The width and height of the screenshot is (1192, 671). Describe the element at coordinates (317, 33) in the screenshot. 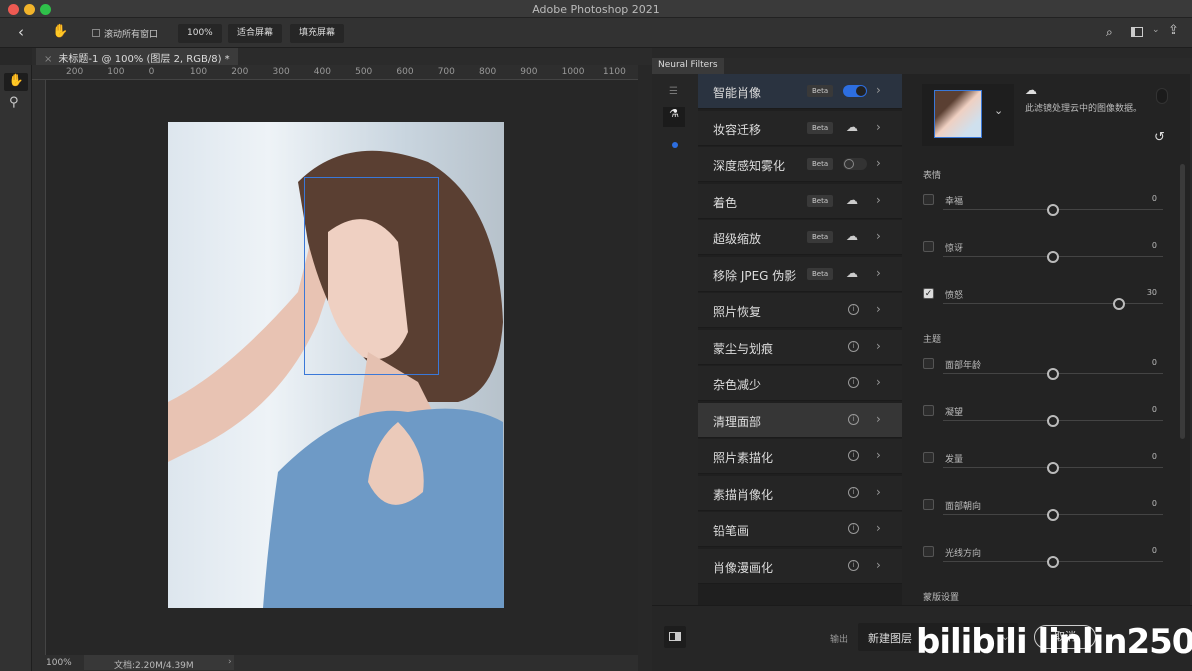

I see `fill-screen-button: 填充屏幕` at that location.